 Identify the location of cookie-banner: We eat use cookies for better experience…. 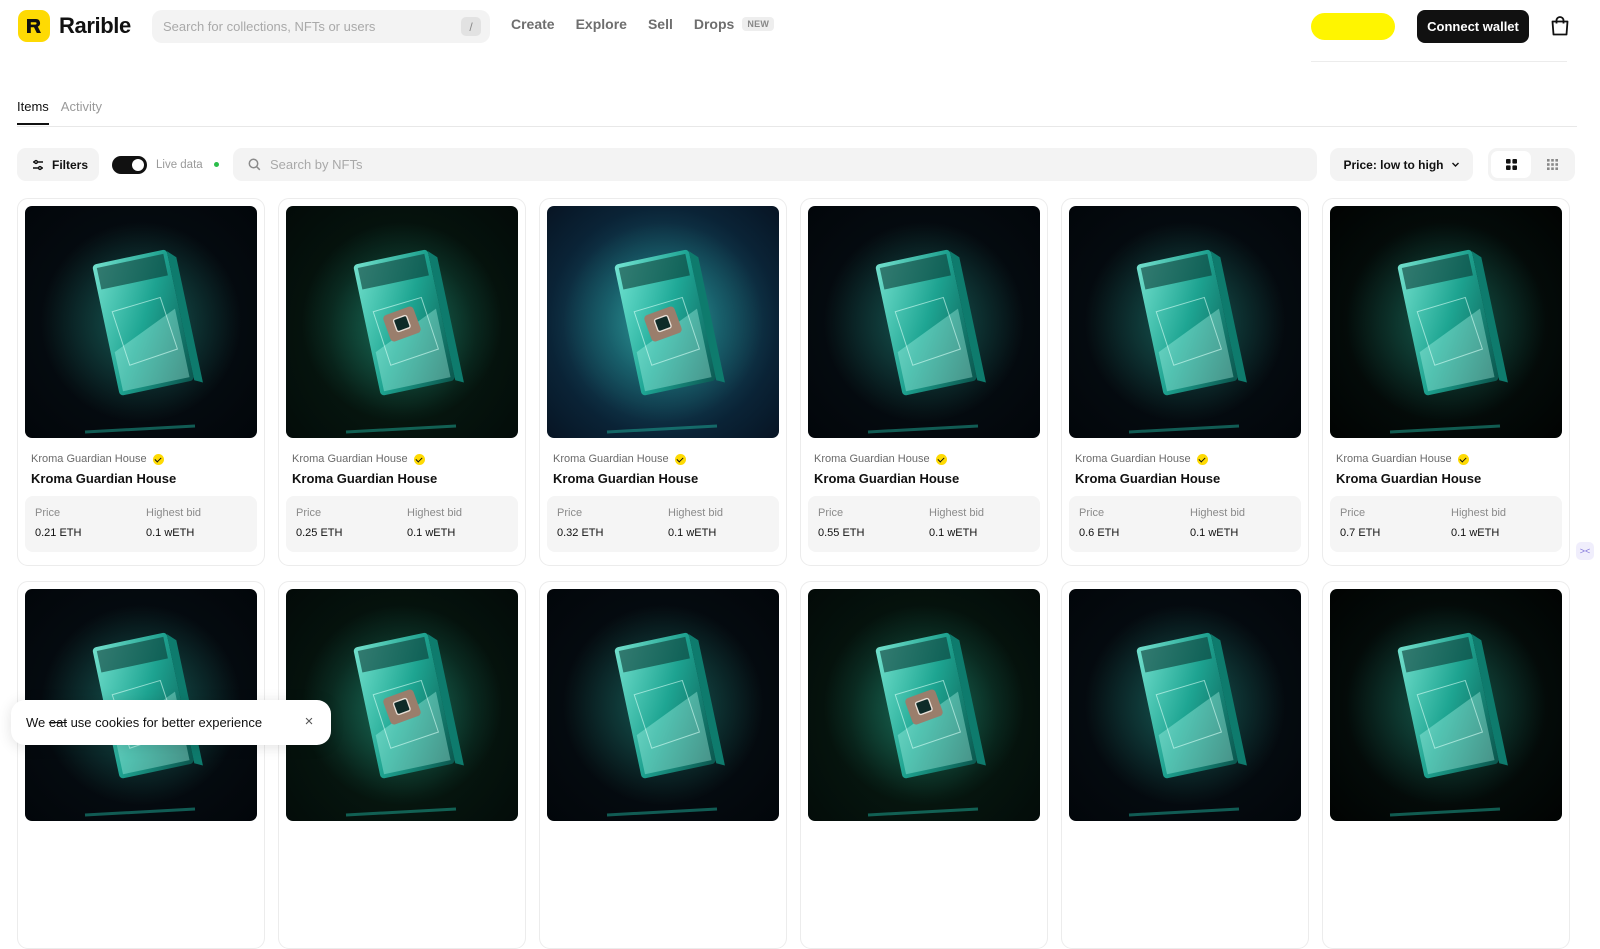
(171, 722).